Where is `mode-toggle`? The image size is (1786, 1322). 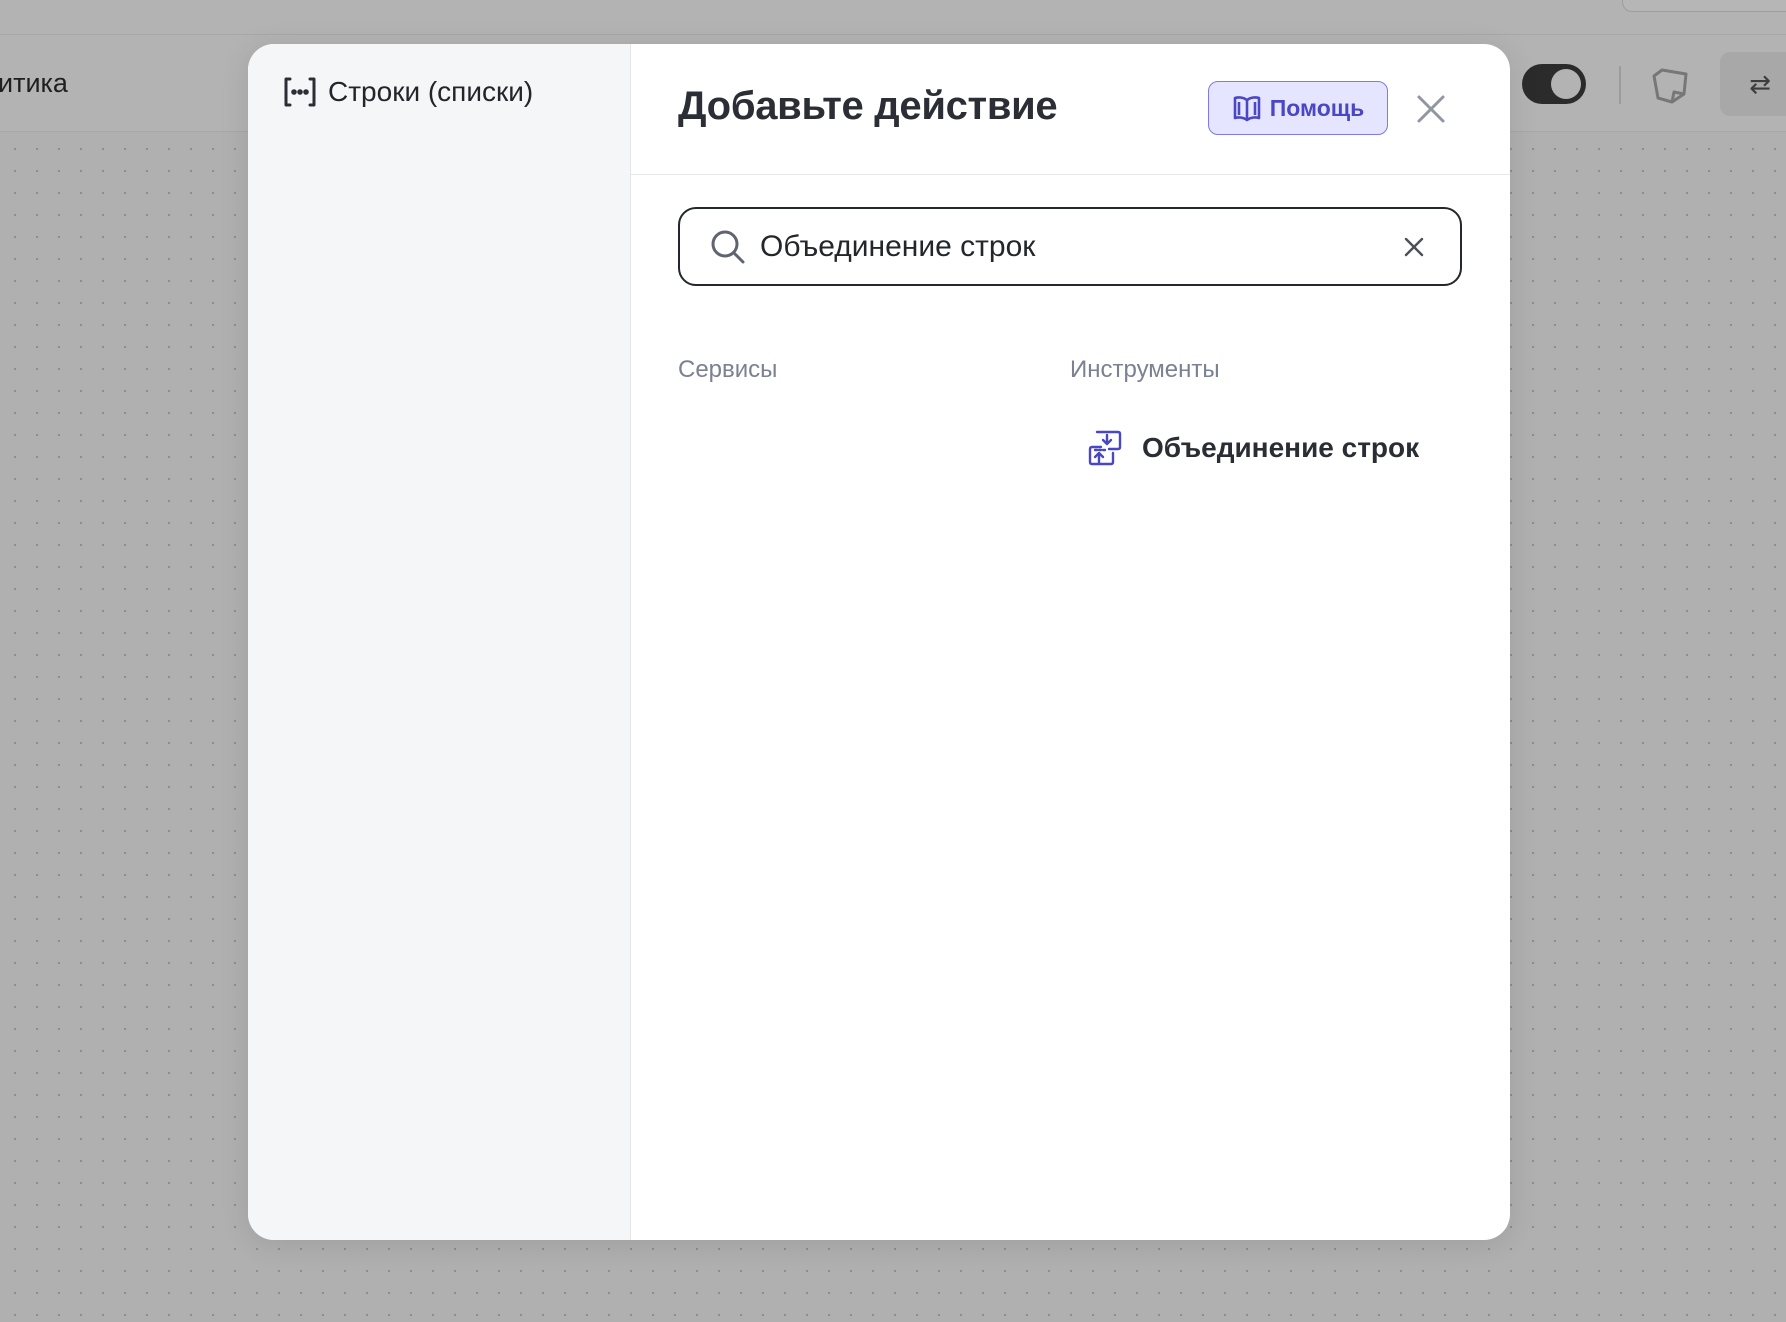 mode-toggle is located at coordinates (1554, 84).